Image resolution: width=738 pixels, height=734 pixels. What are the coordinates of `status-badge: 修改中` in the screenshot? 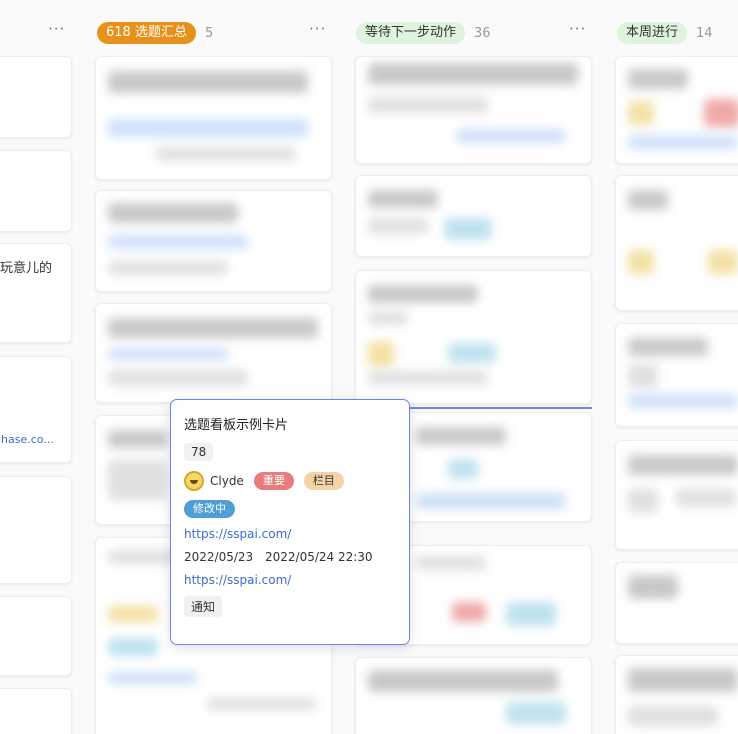 It's located at (209, 509).